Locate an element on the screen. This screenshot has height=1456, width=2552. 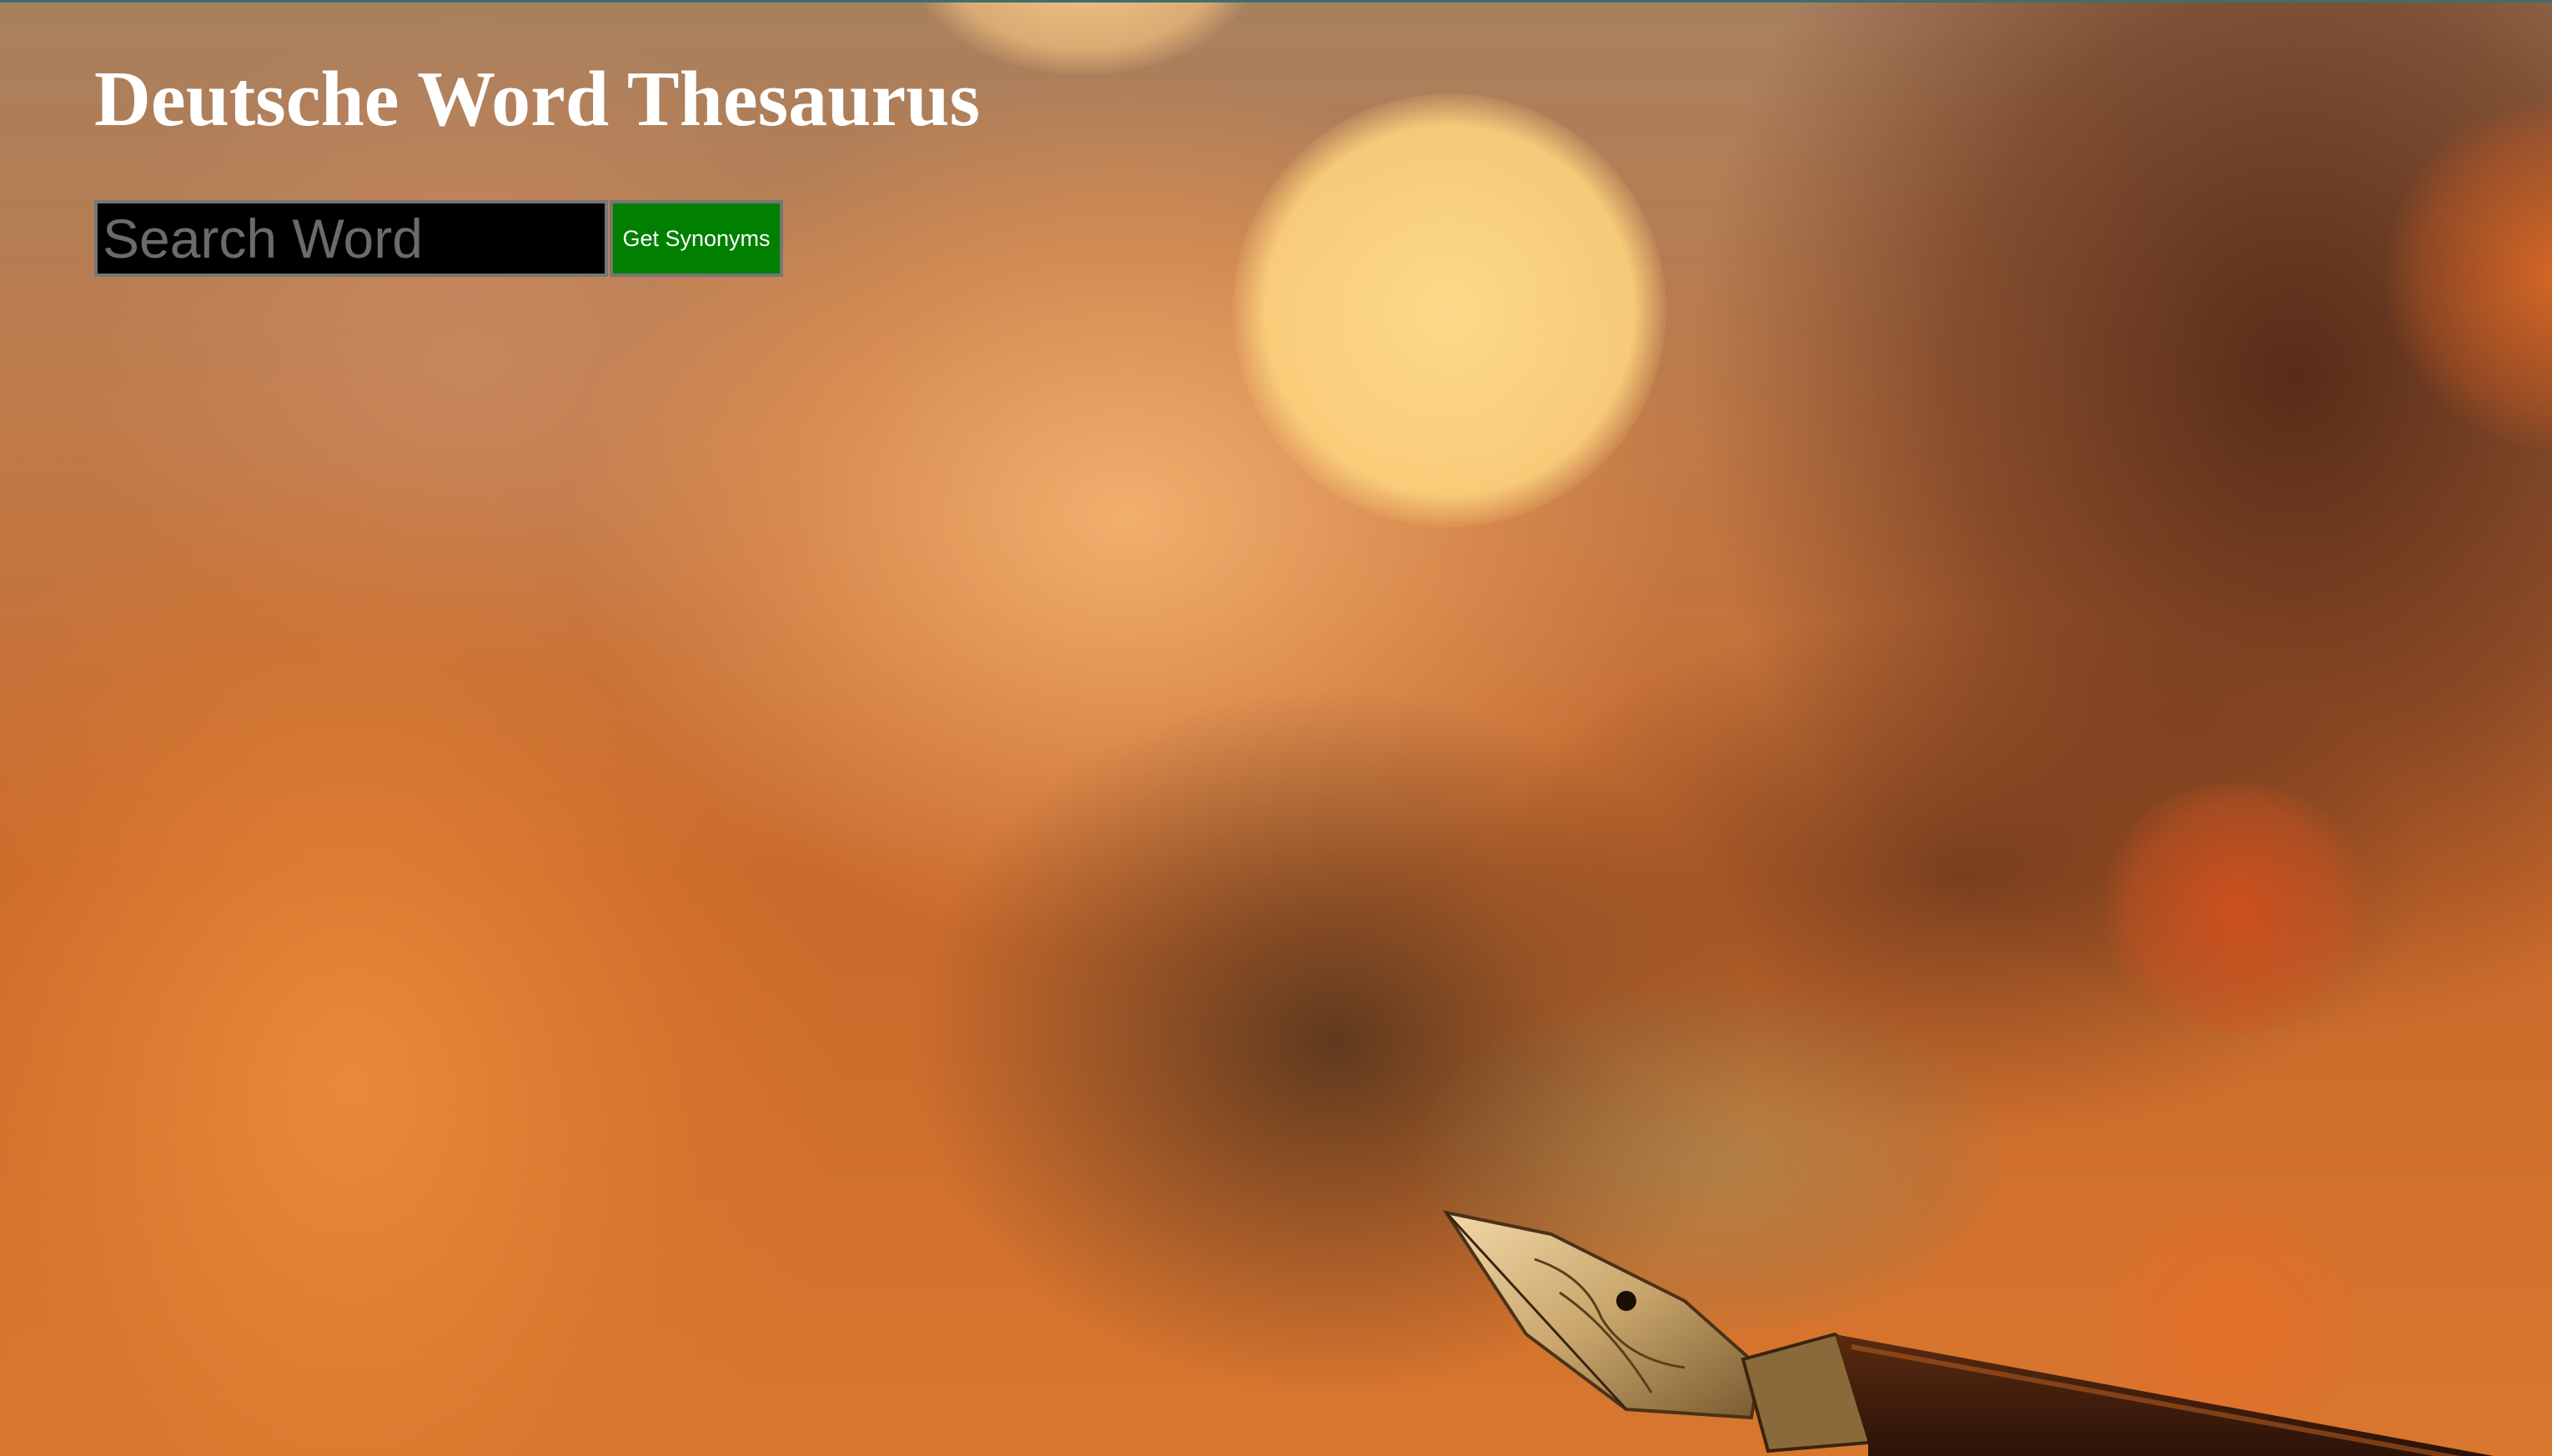
top-border is located at coordinates (1276, 1).